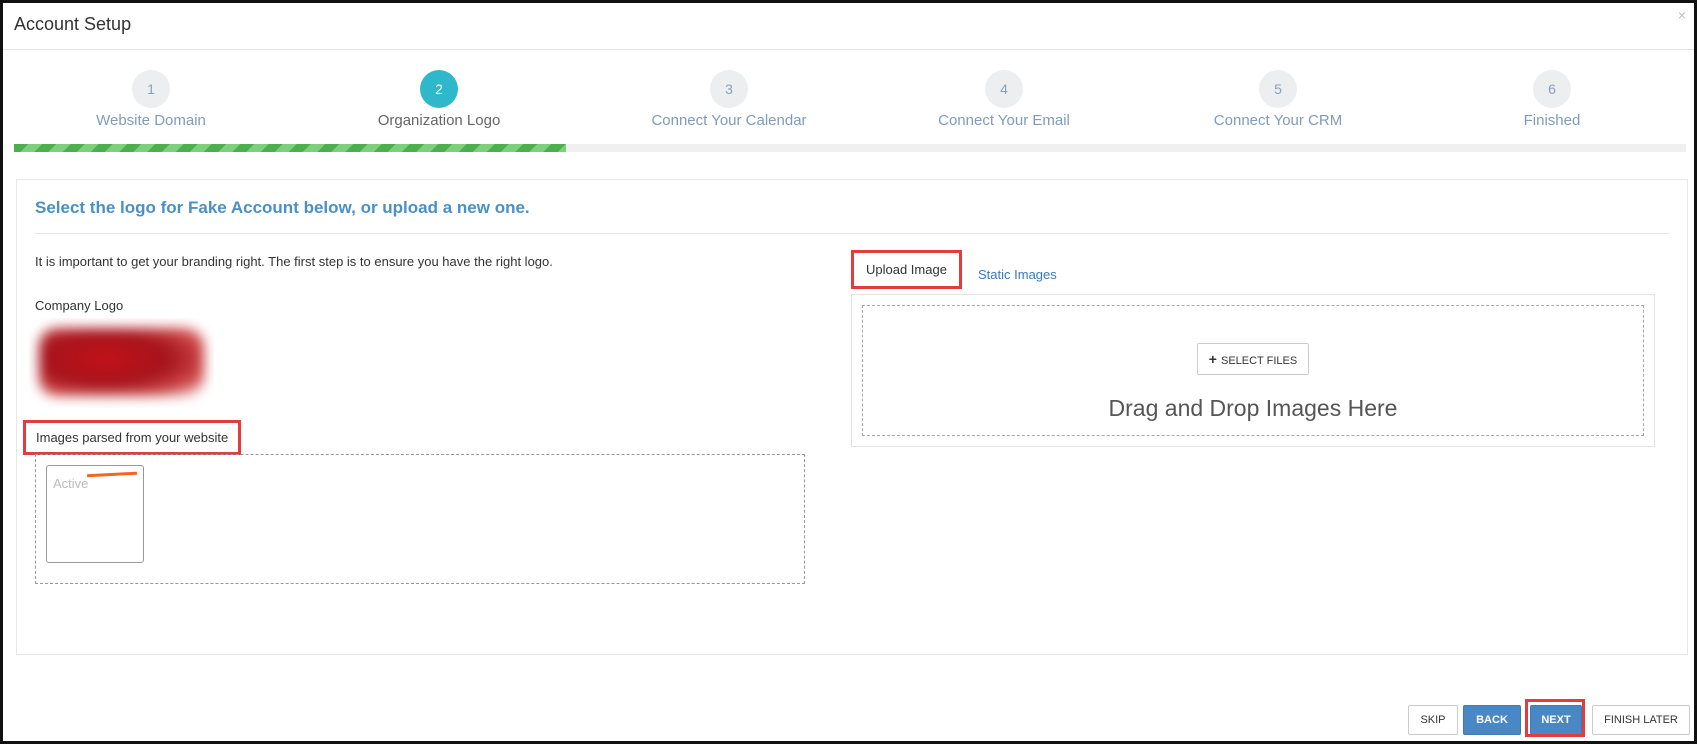 The image size is (1697, 744). I want to click on step-connect-crm: 5 Connect Your CRM, so click(1278, 99).